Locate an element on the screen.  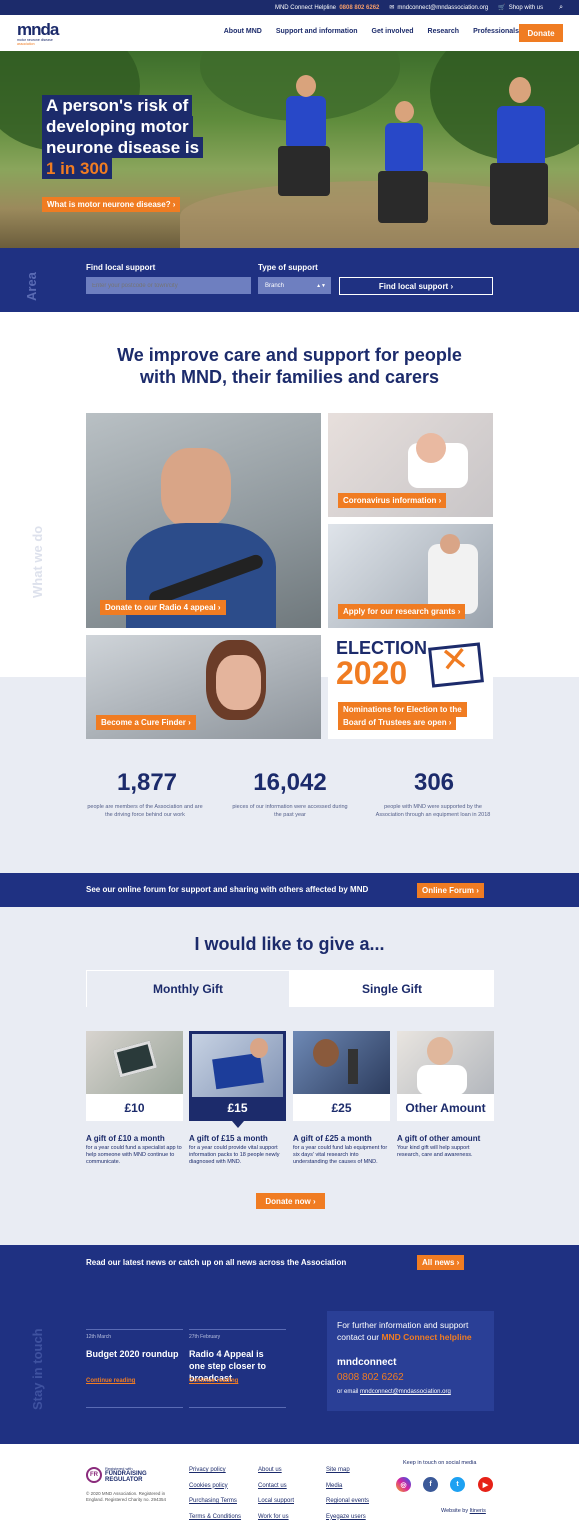
twitter-icon: t is located at coordinates (457, 1484).